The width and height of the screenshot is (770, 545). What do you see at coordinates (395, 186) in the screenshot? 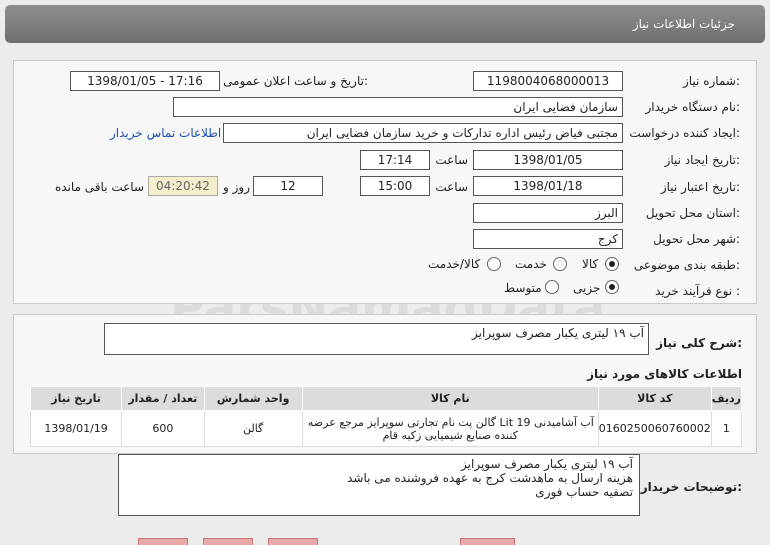
I see `validity-time-field: 15:00` at bounding box center [395, 186].